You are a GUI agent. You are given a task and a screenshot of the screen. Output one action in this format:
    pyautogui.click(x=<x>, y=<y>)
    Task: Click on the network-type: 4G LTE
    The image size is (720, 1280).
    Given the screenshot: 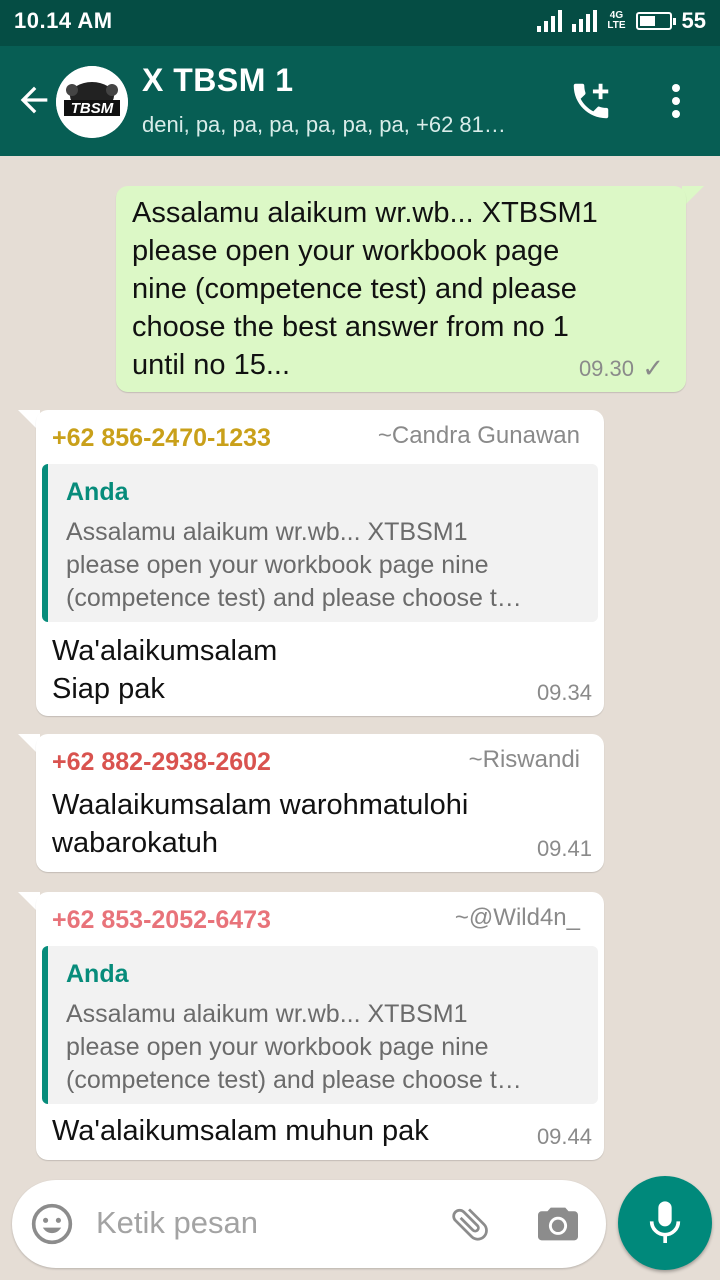 What is the action you would take?
    pyautogui.click(x=616, y=20)
    